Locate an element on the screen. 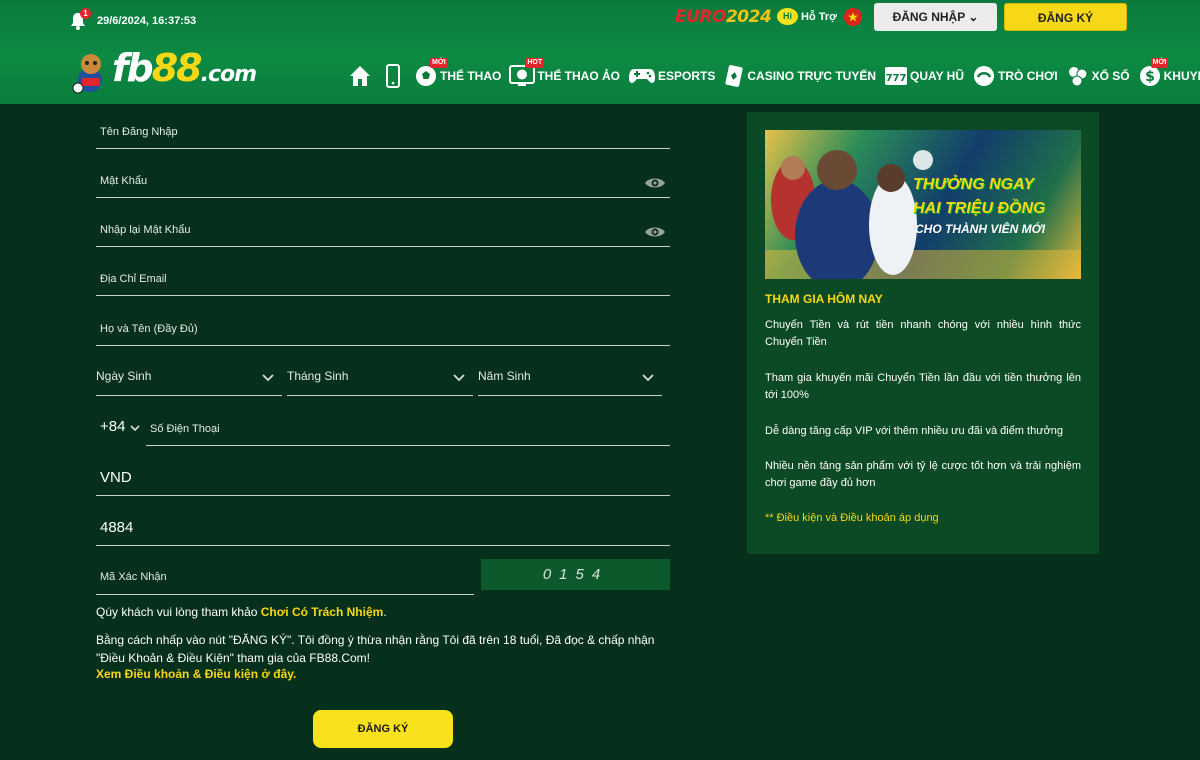 This screenshot has width=1200, height=760. country-code-value: +84 is located at coordinates (113, 426).